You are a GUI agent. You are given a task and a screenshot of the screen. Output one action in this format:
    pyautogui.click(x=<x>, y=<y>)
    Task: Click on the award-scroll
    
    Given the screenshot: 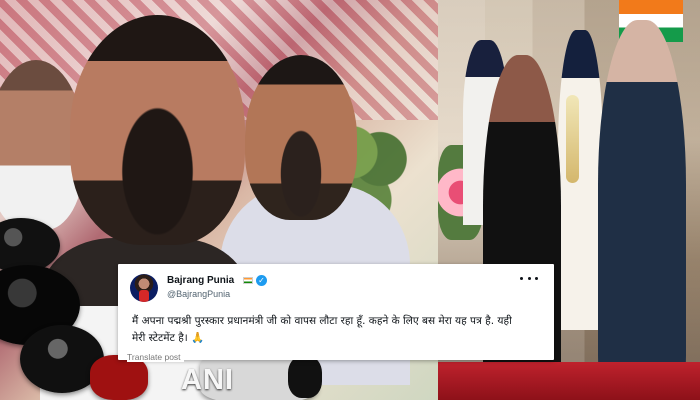 What is the action you would take?
    pyautogui.click(x=572, y=139)
    